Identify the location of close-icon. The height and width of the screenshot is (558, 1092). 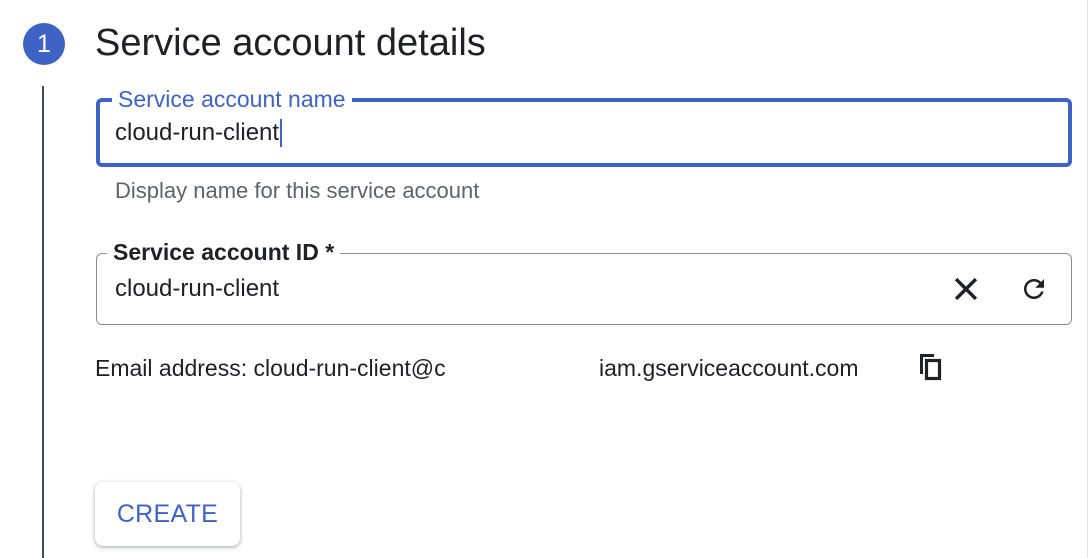
(966, 289).